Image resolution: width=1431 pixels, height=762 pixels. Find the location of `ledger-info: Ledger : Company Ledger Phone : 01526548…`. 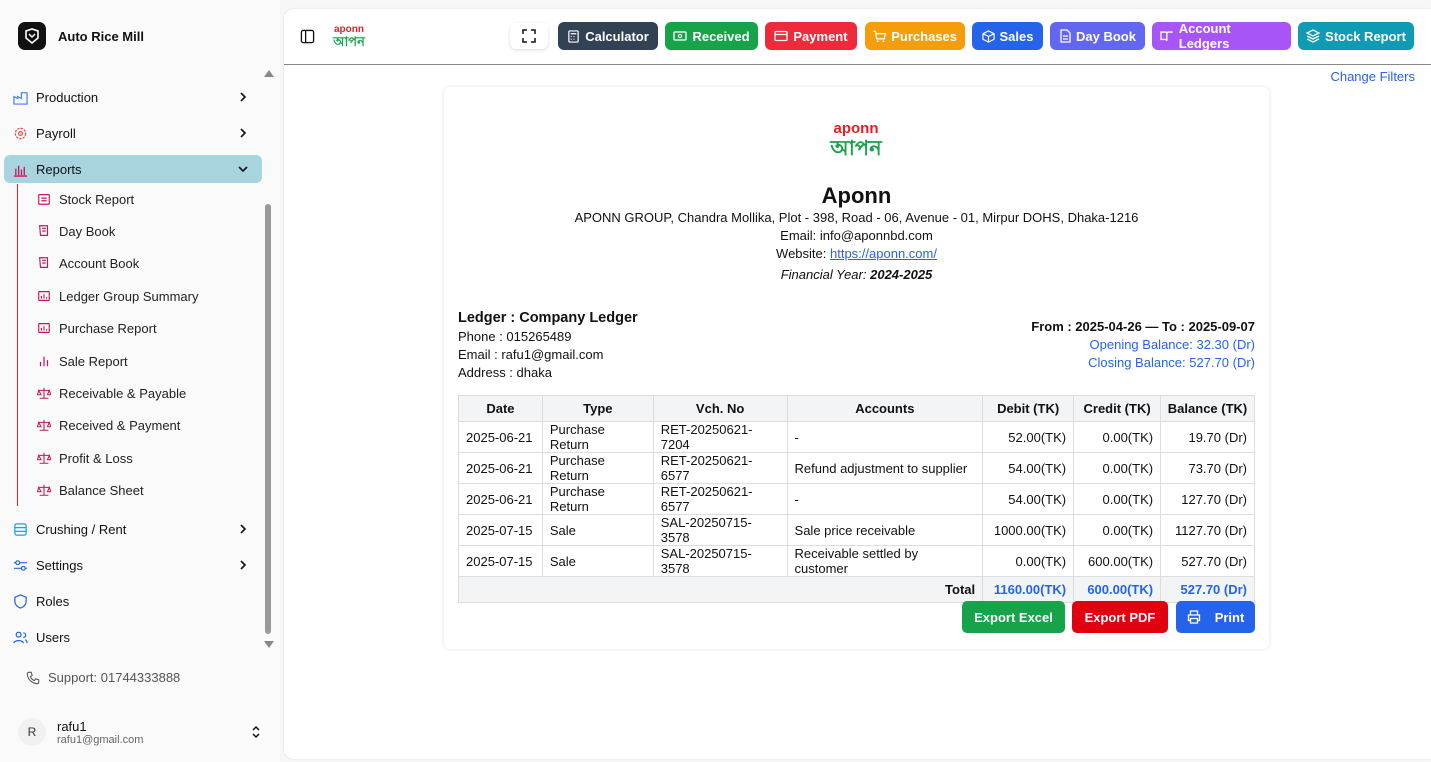

ledger-info: Ledger : Company Ledger Phone : 01526548… is located at coordinates (548, 345).